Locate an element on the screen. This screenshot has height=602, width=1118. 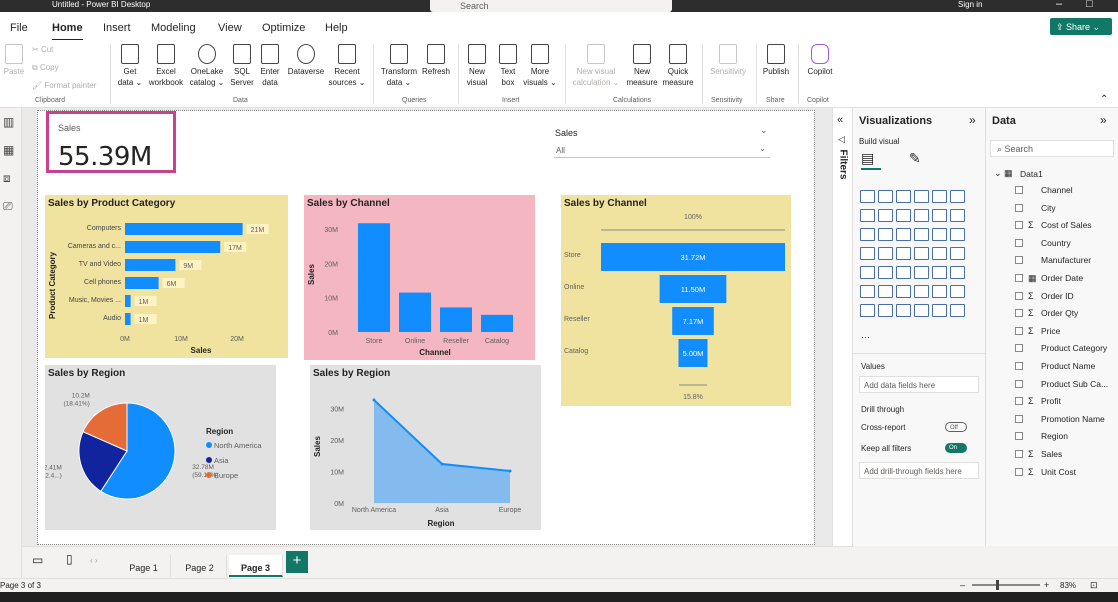
fit-page-icon: ⊡ is located at coordinates (1094, 585).